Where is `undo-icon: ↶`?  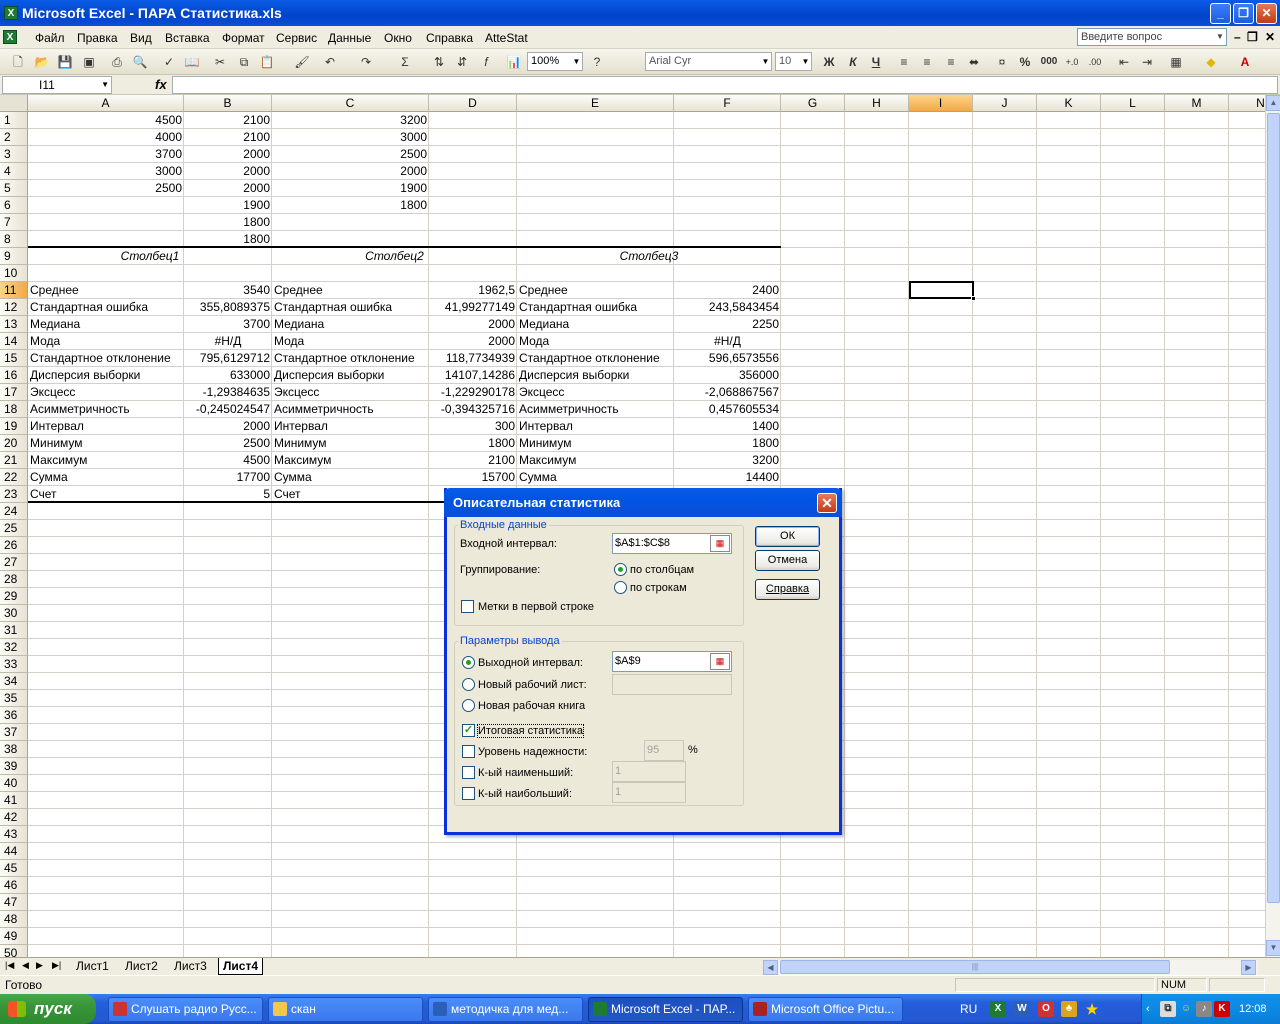 undo-icon: ↶ is located at coordinates (330, 62).